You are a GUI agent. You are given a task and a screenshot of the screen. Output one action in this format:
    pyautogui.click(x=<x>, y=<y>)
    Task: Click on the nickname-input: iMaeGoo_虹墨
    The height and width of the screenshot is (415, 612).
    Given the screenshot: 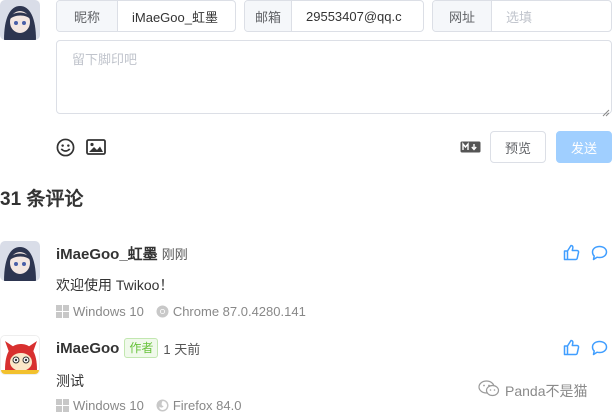 What is the action you would take?
    pyautogui.click(x=168, y=16)
    